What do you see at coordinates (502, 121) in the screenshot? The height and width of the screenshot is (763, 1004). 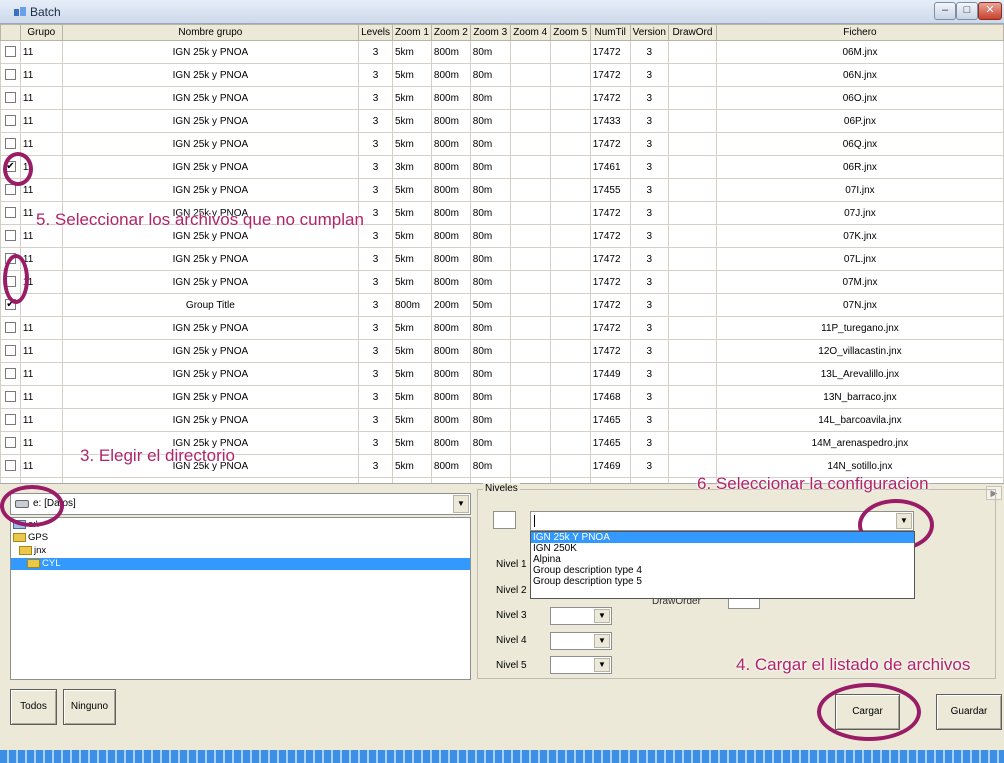 I see `table-row: 11 IGN 25k y PNOA 3 5km 800m 80m 17433 3 06P.jnx` at bounding box center [502, 121].